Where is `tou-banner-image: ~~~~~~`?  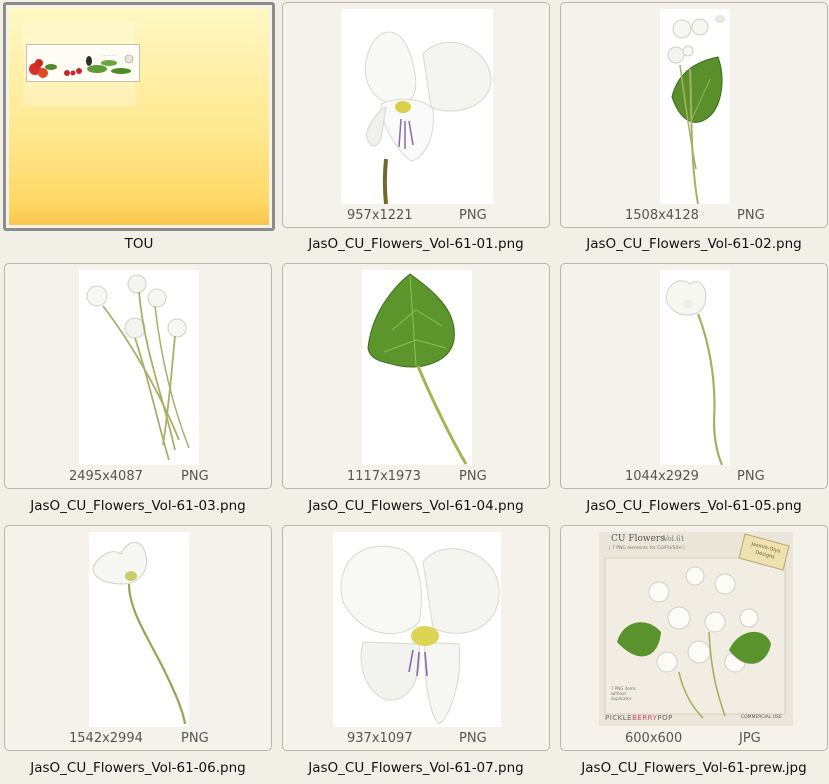
tou-banner-image: ~~~~~~ is located at coordinates (83, 63).